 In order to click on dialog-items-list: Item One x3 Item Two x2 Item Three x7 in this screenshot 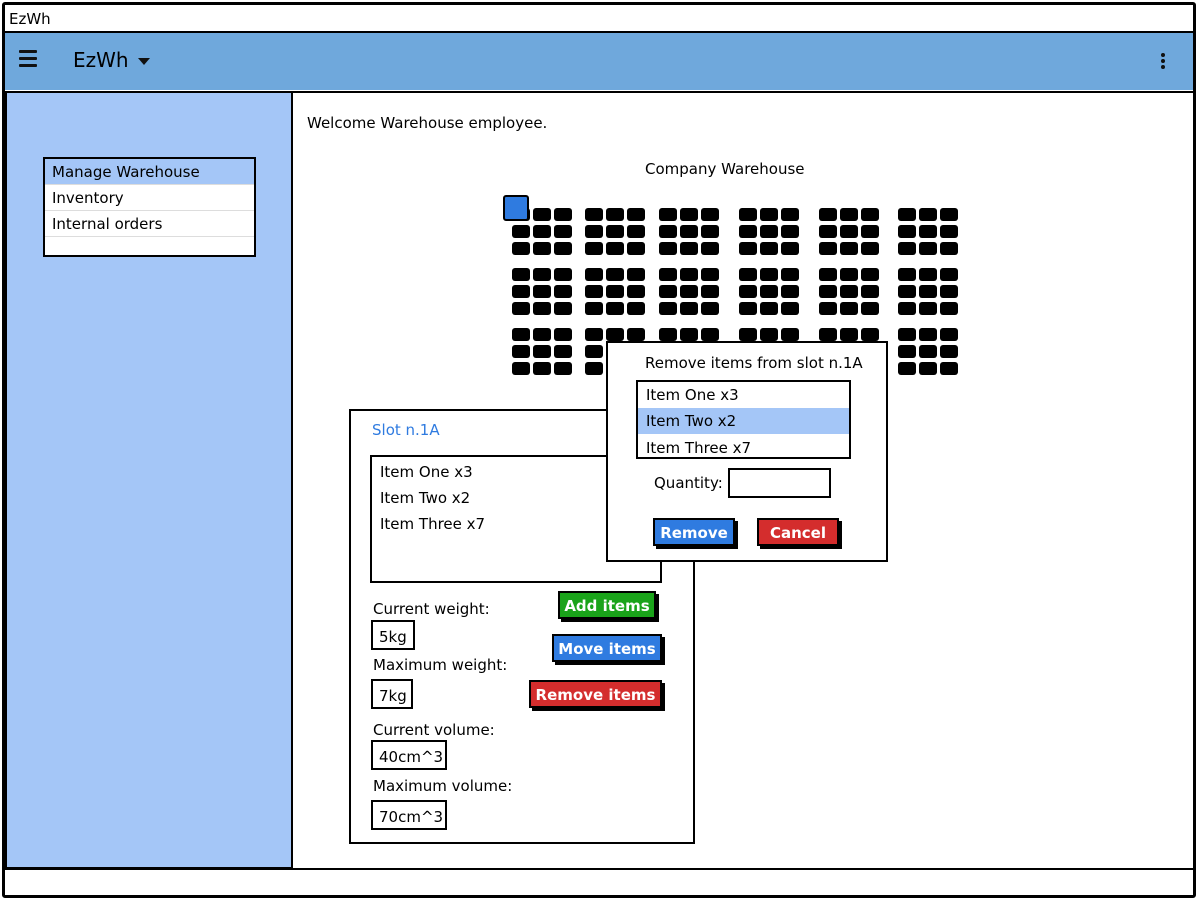, I will do `click(743, 419)`.